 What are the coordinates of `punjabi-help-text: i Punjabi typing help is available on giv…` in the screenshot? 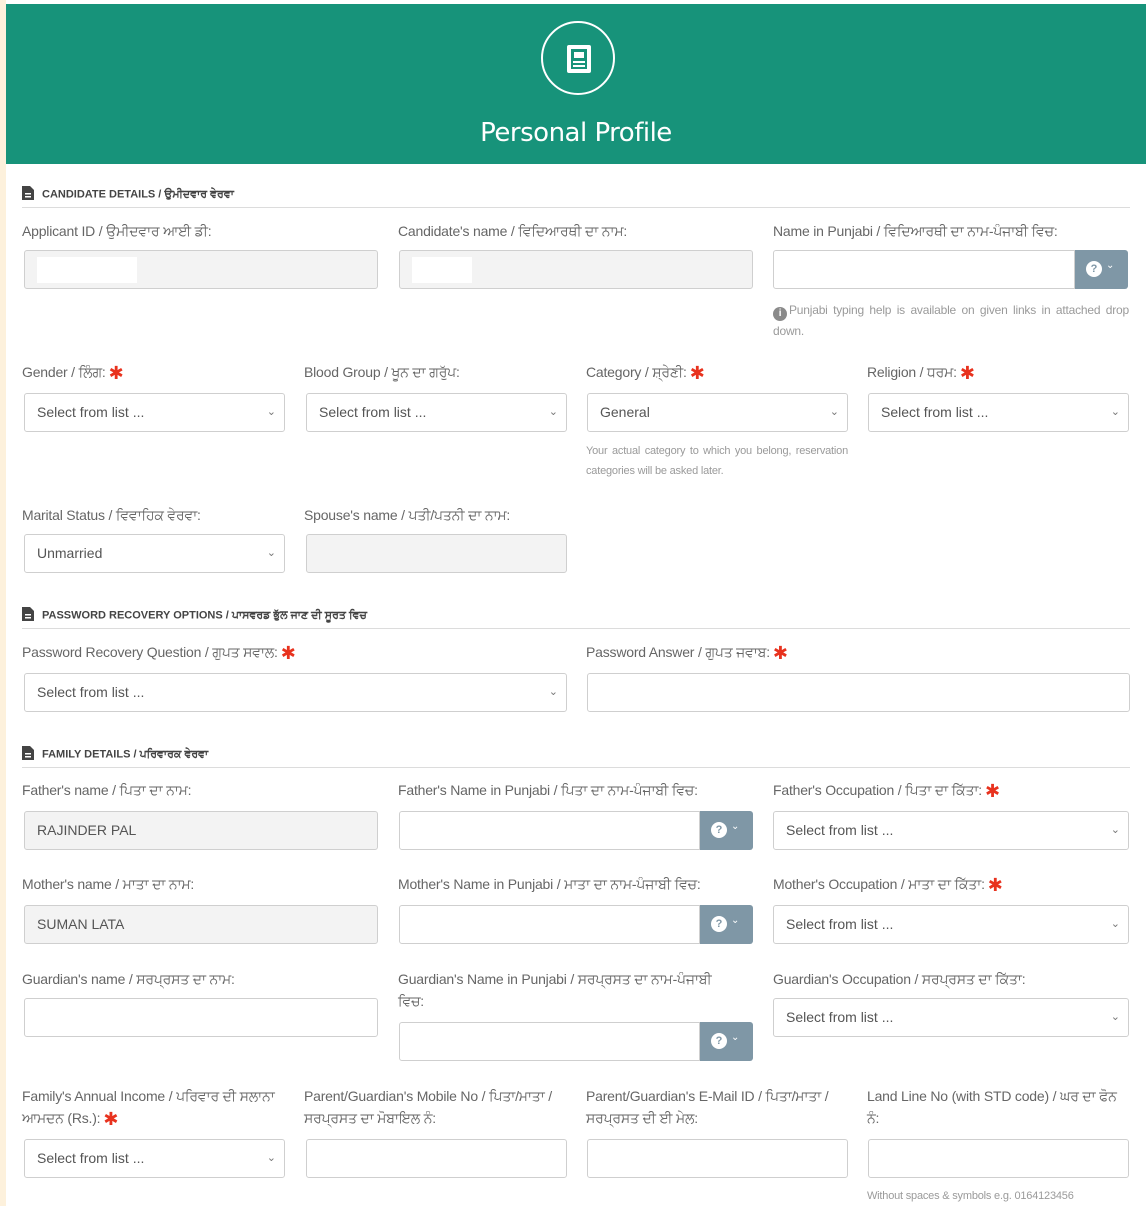 It's located at (951, 320).